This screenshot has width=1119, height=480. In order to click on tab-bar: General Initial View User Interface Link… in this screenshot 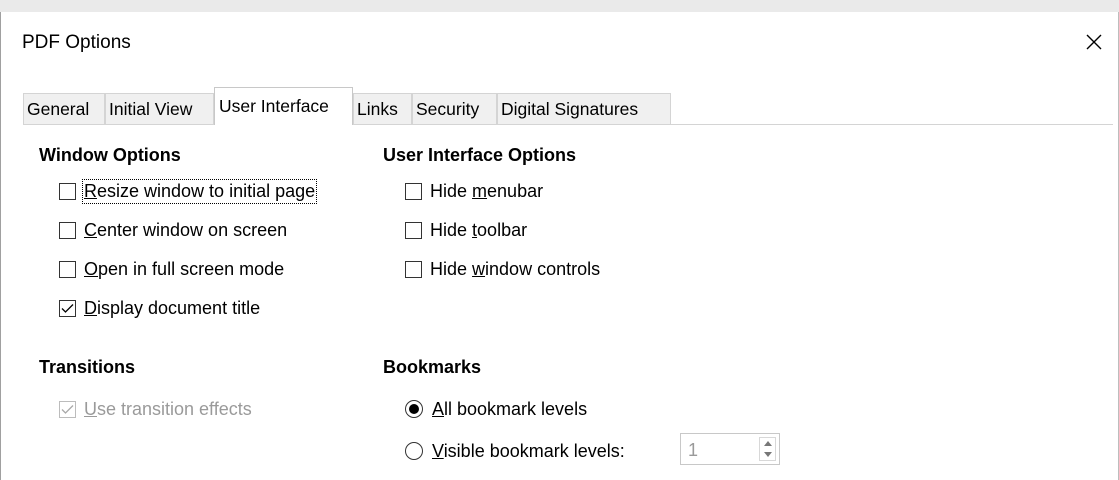, I will do `click(568, 105)`.